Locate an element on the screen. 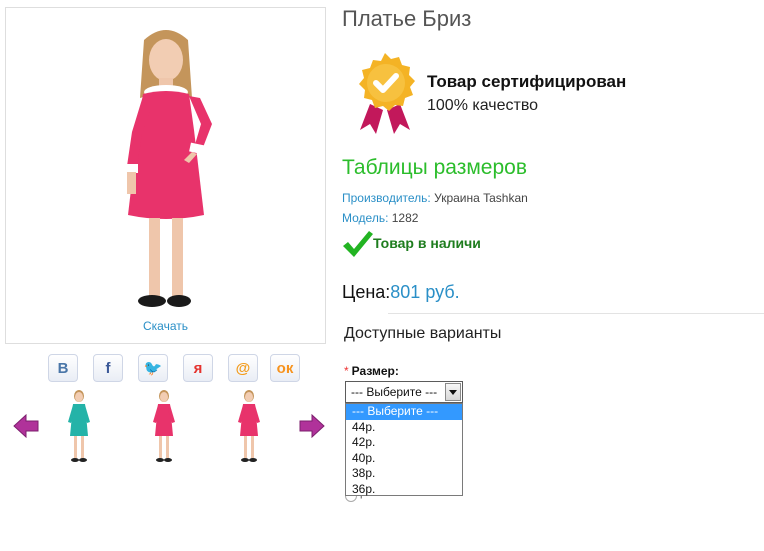 The width and height of the screenshot is (764, 551). manufacturer-value: Украина Tashkan is located at coordinates (481, 198).